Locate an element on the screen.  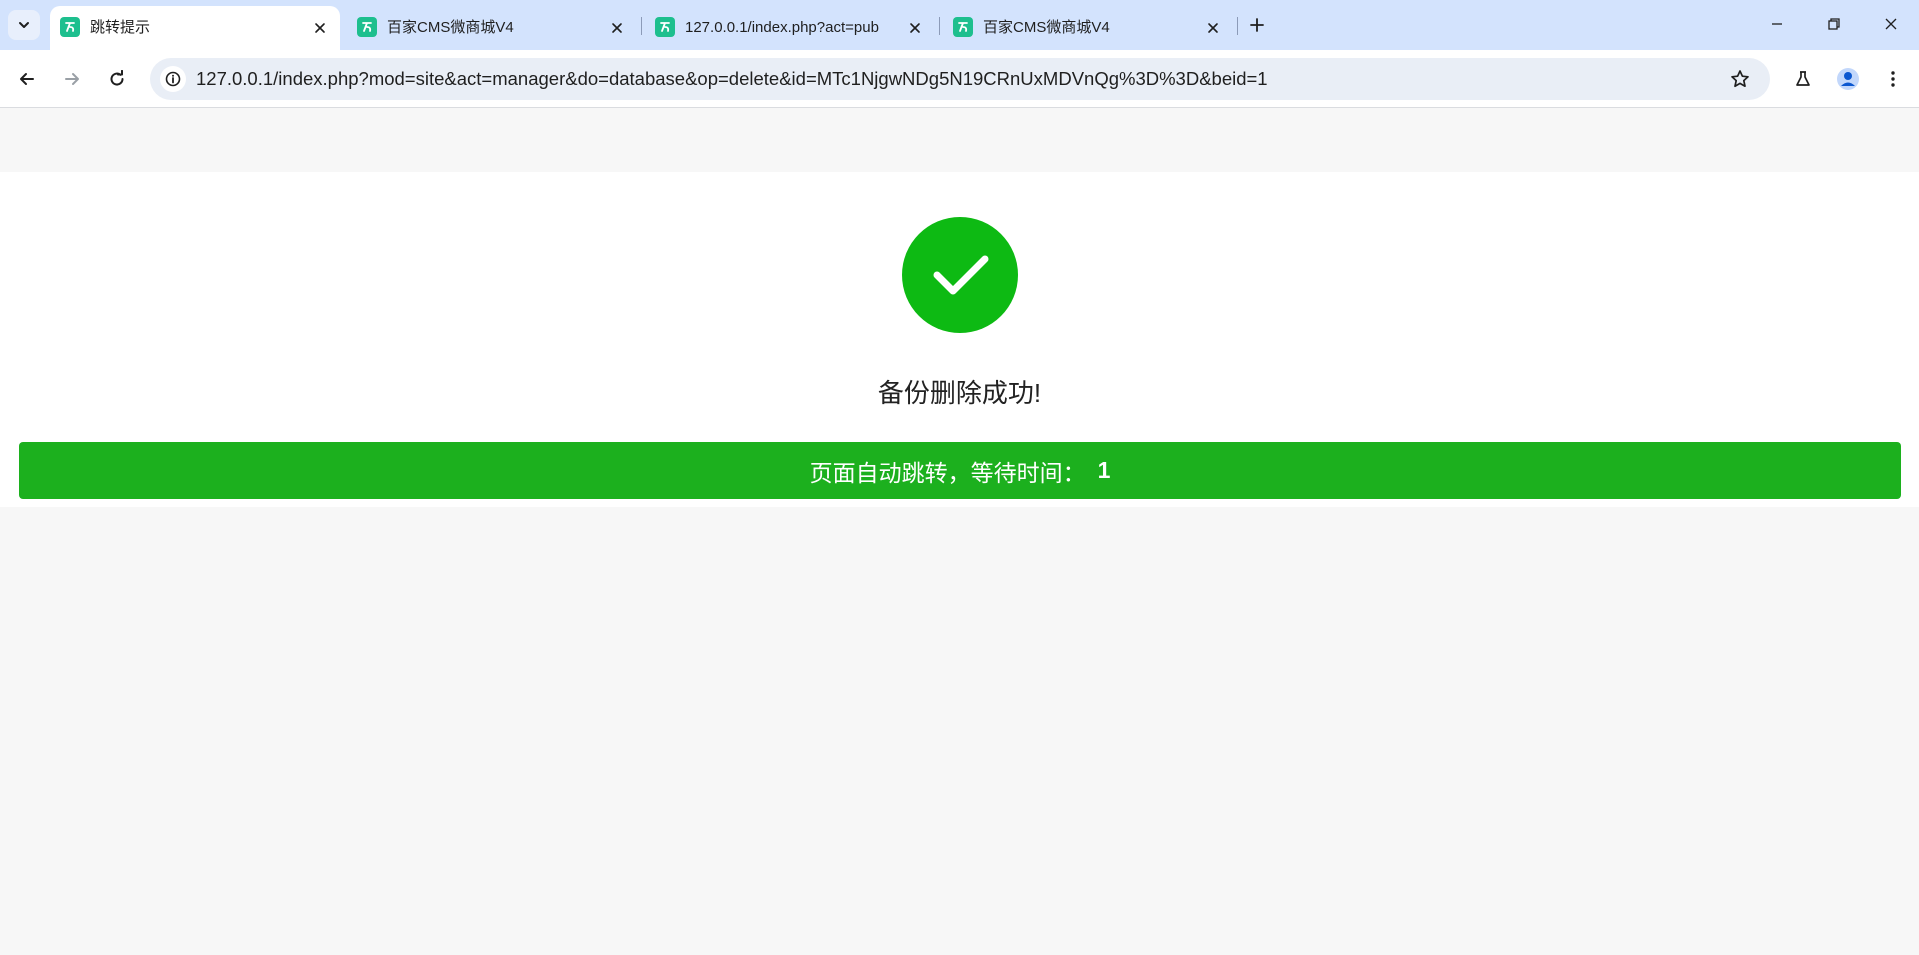
close-window-button is located at coordinates (1891, 24).